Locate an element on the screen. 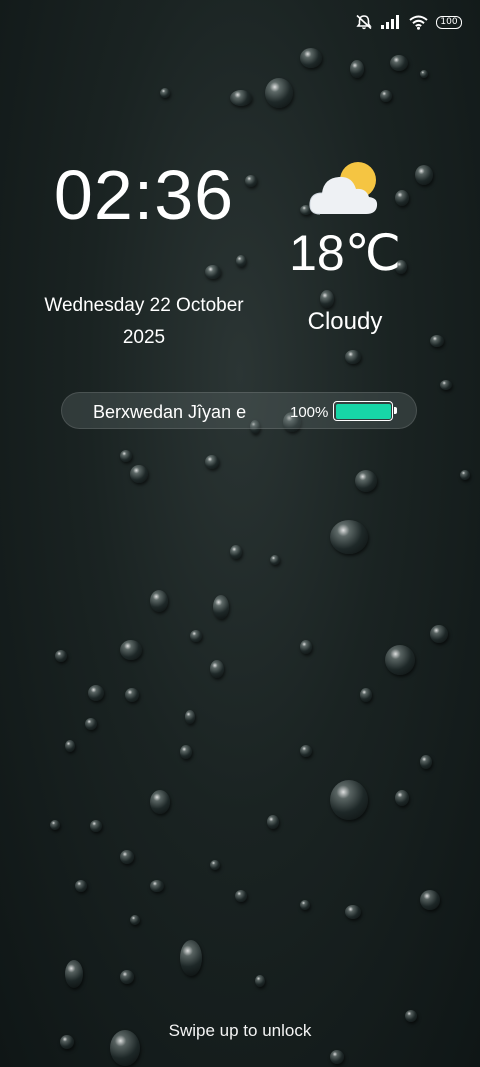  swipe-up-hint: Swipe up to unlock is located at coordinates (240, 1031).